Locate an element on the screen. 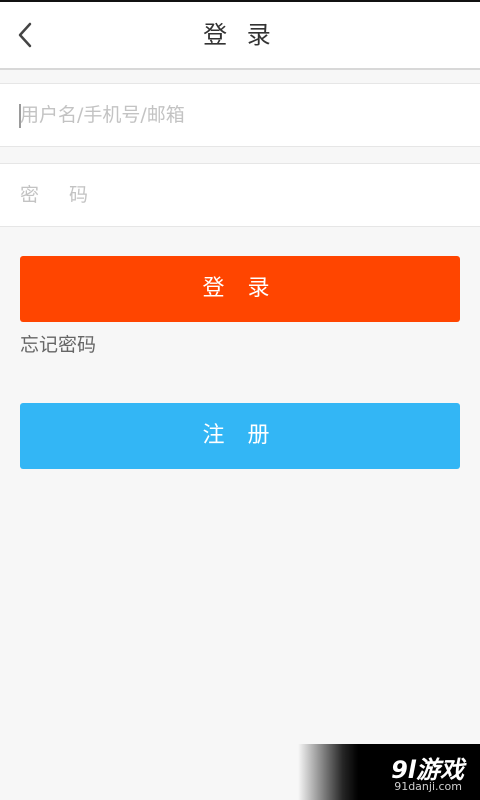 The height and width of the screenshot is (800, 480). register-button: 注 册 is located at coordinates (240, 436).